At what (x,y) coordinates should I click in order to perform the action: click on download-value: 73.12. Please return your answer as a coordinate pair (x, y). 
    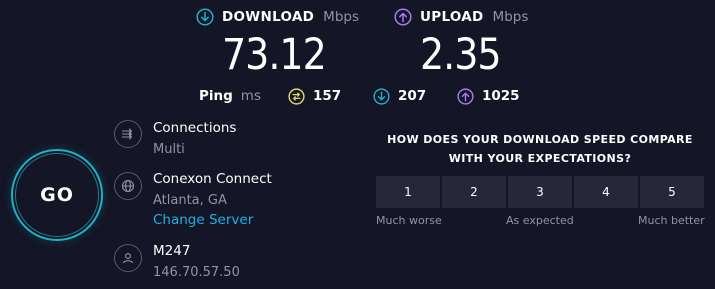
    Looking at the image, I should click on (274, 55).